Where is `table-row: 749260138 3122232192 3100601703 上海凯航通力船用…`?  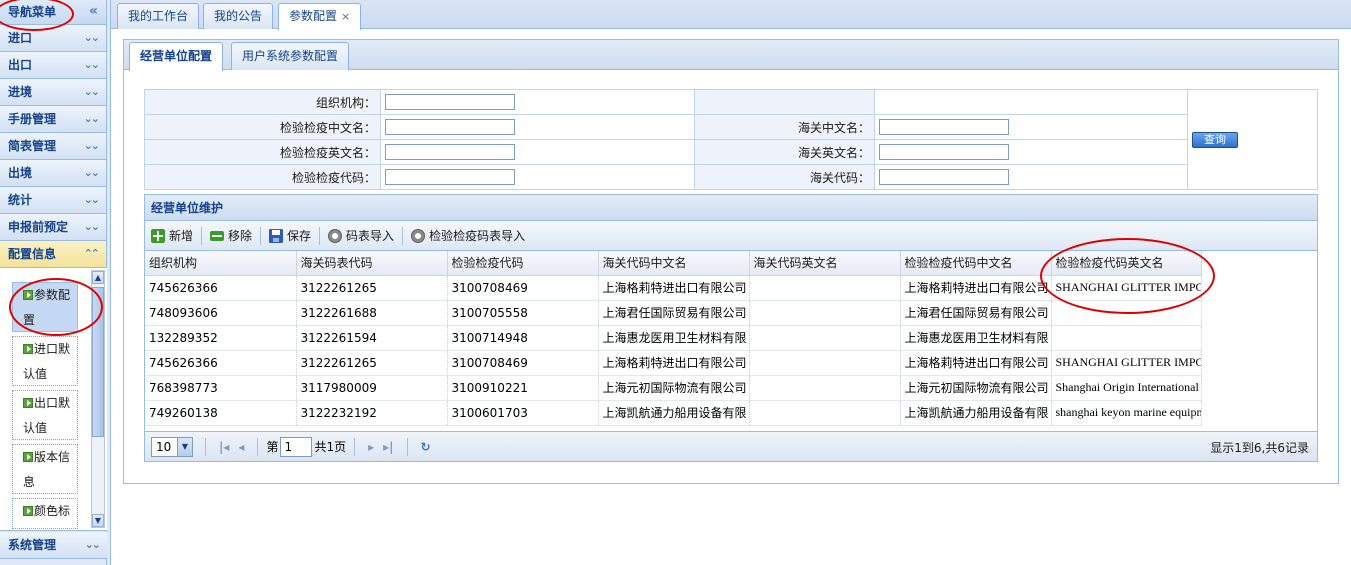 table-row: 749260138 3122232192 3100601703 上海凯航通力船用… is located at coordinates (673, 413).